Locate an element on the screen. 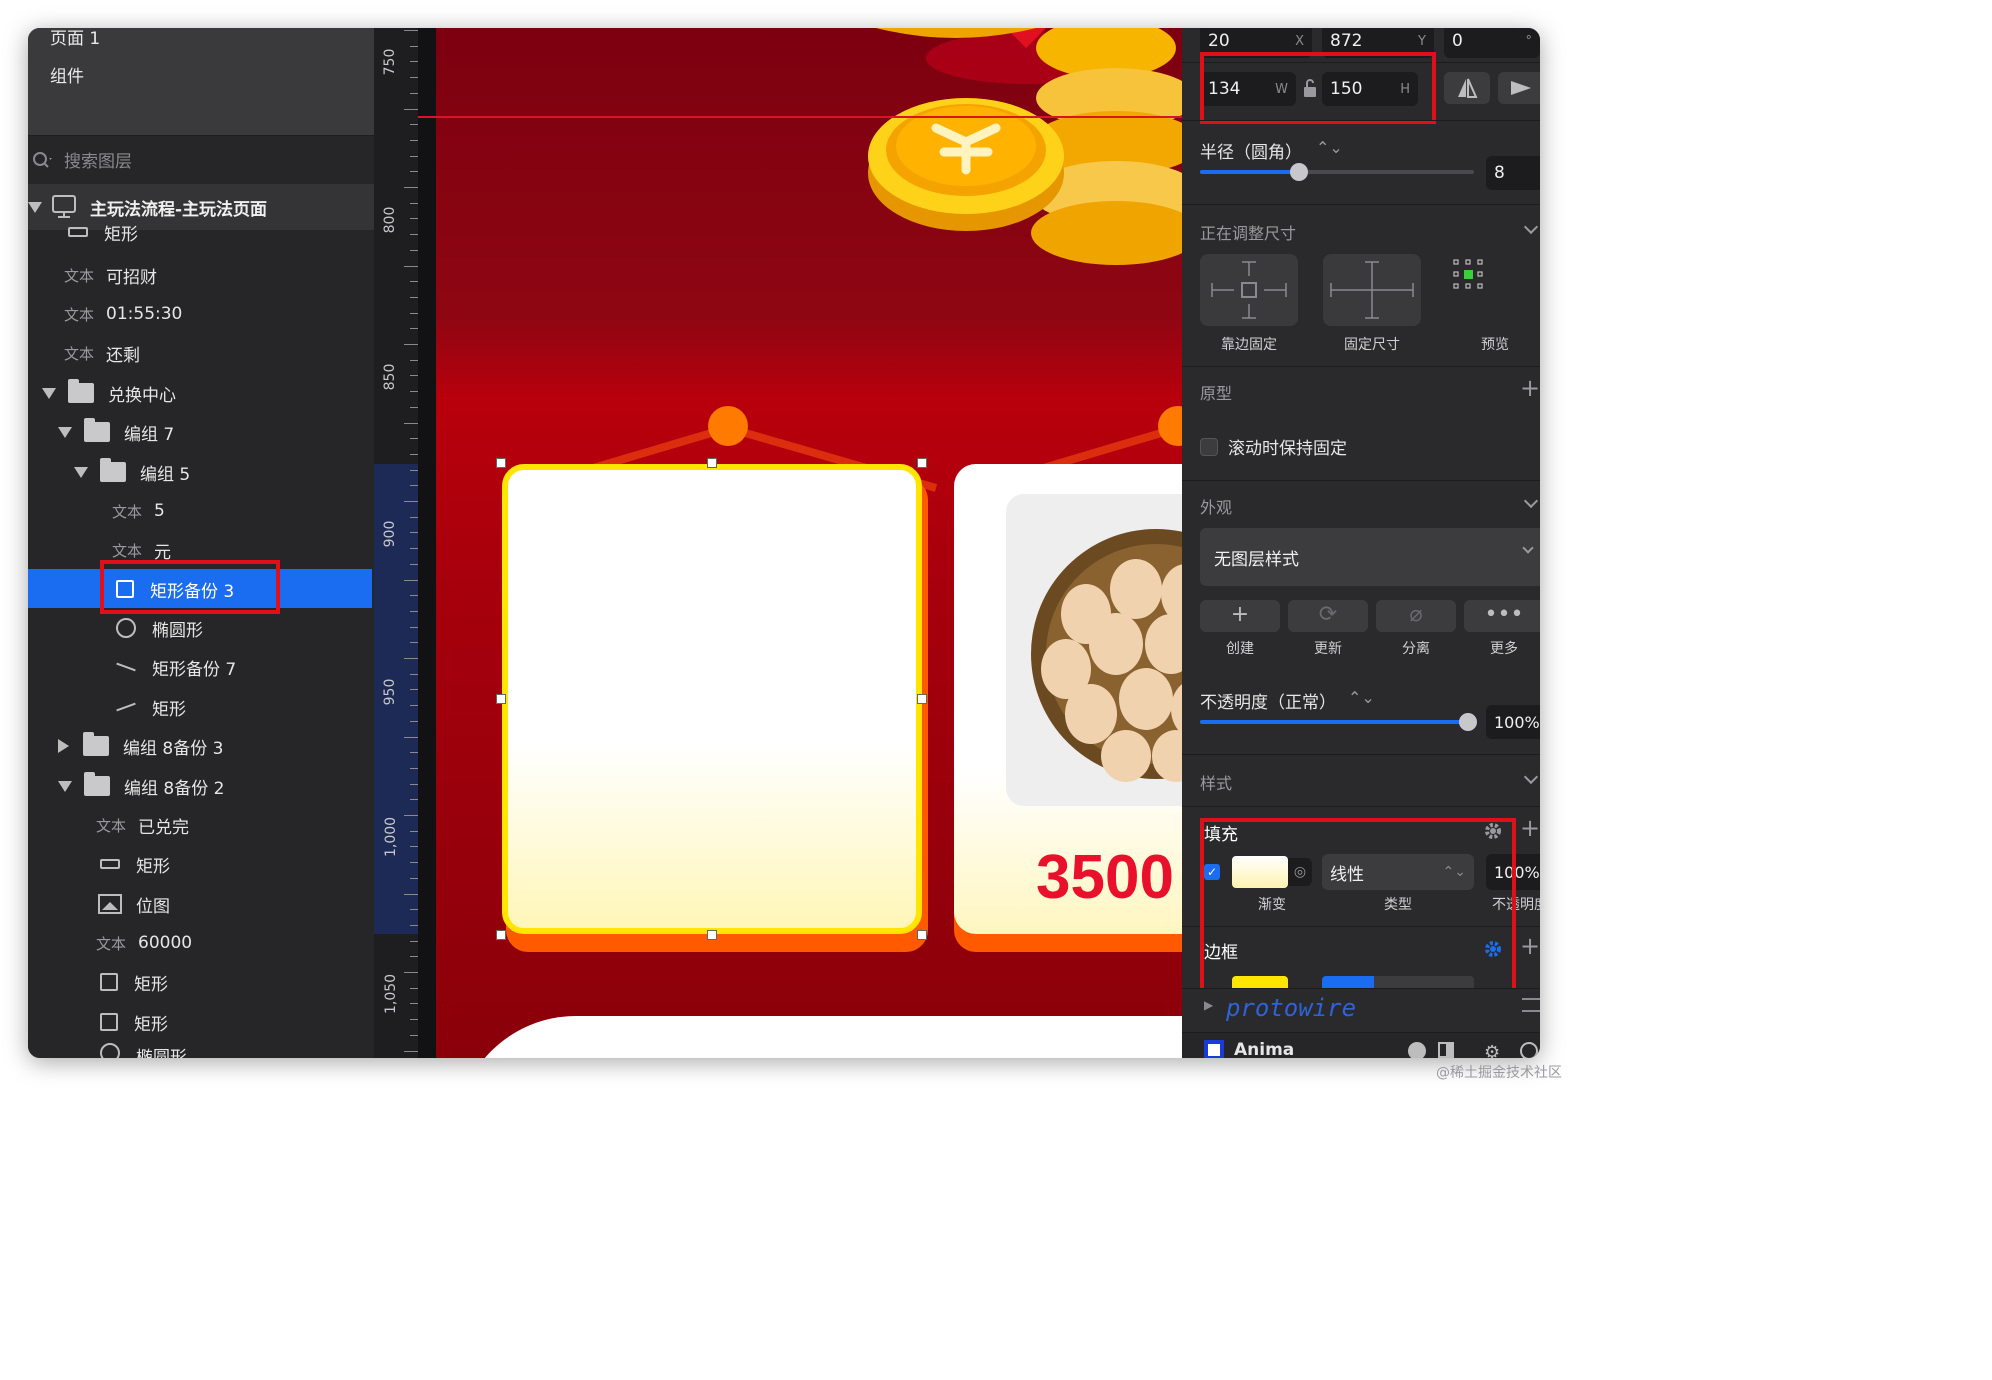 The height and width of the screenshot is (1380, 1992). opacity-input: 100% is located at coordinates (1513, 722).